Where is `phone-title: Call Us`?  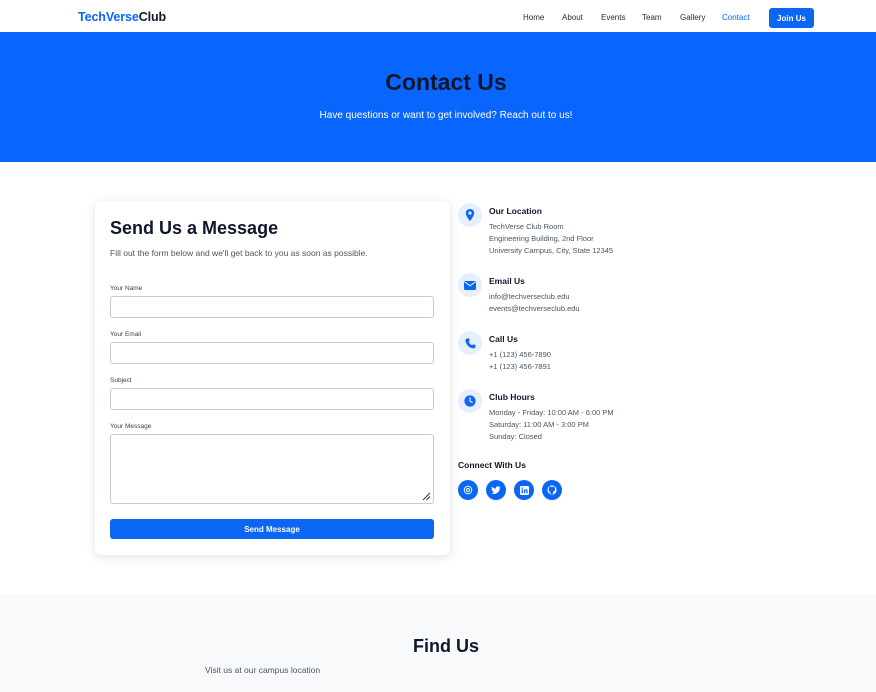 phone-title: Call Us is located at coordinates (503, 339).